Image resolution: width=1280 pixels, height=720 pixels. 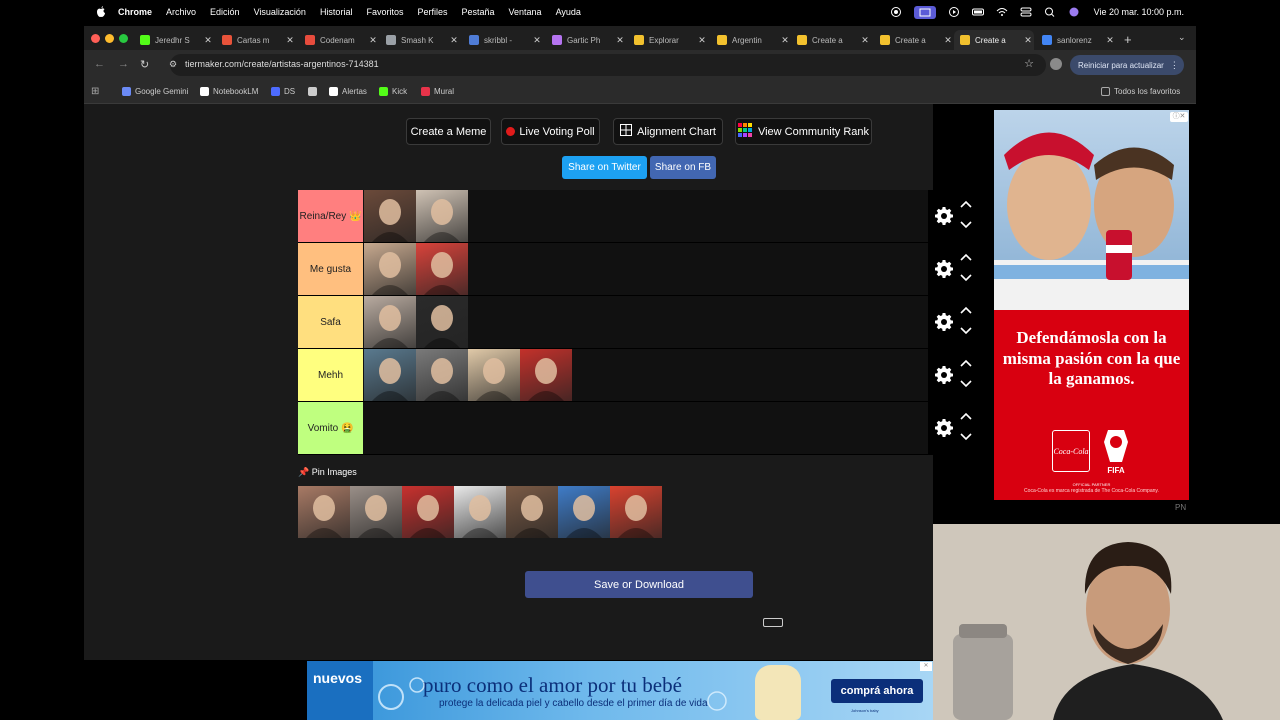 What do you see at coordinates (1140, 91) in the screenshot?
I see `all-favorites-folder: Todos los favoritos` at bounding box center [1140, 91].